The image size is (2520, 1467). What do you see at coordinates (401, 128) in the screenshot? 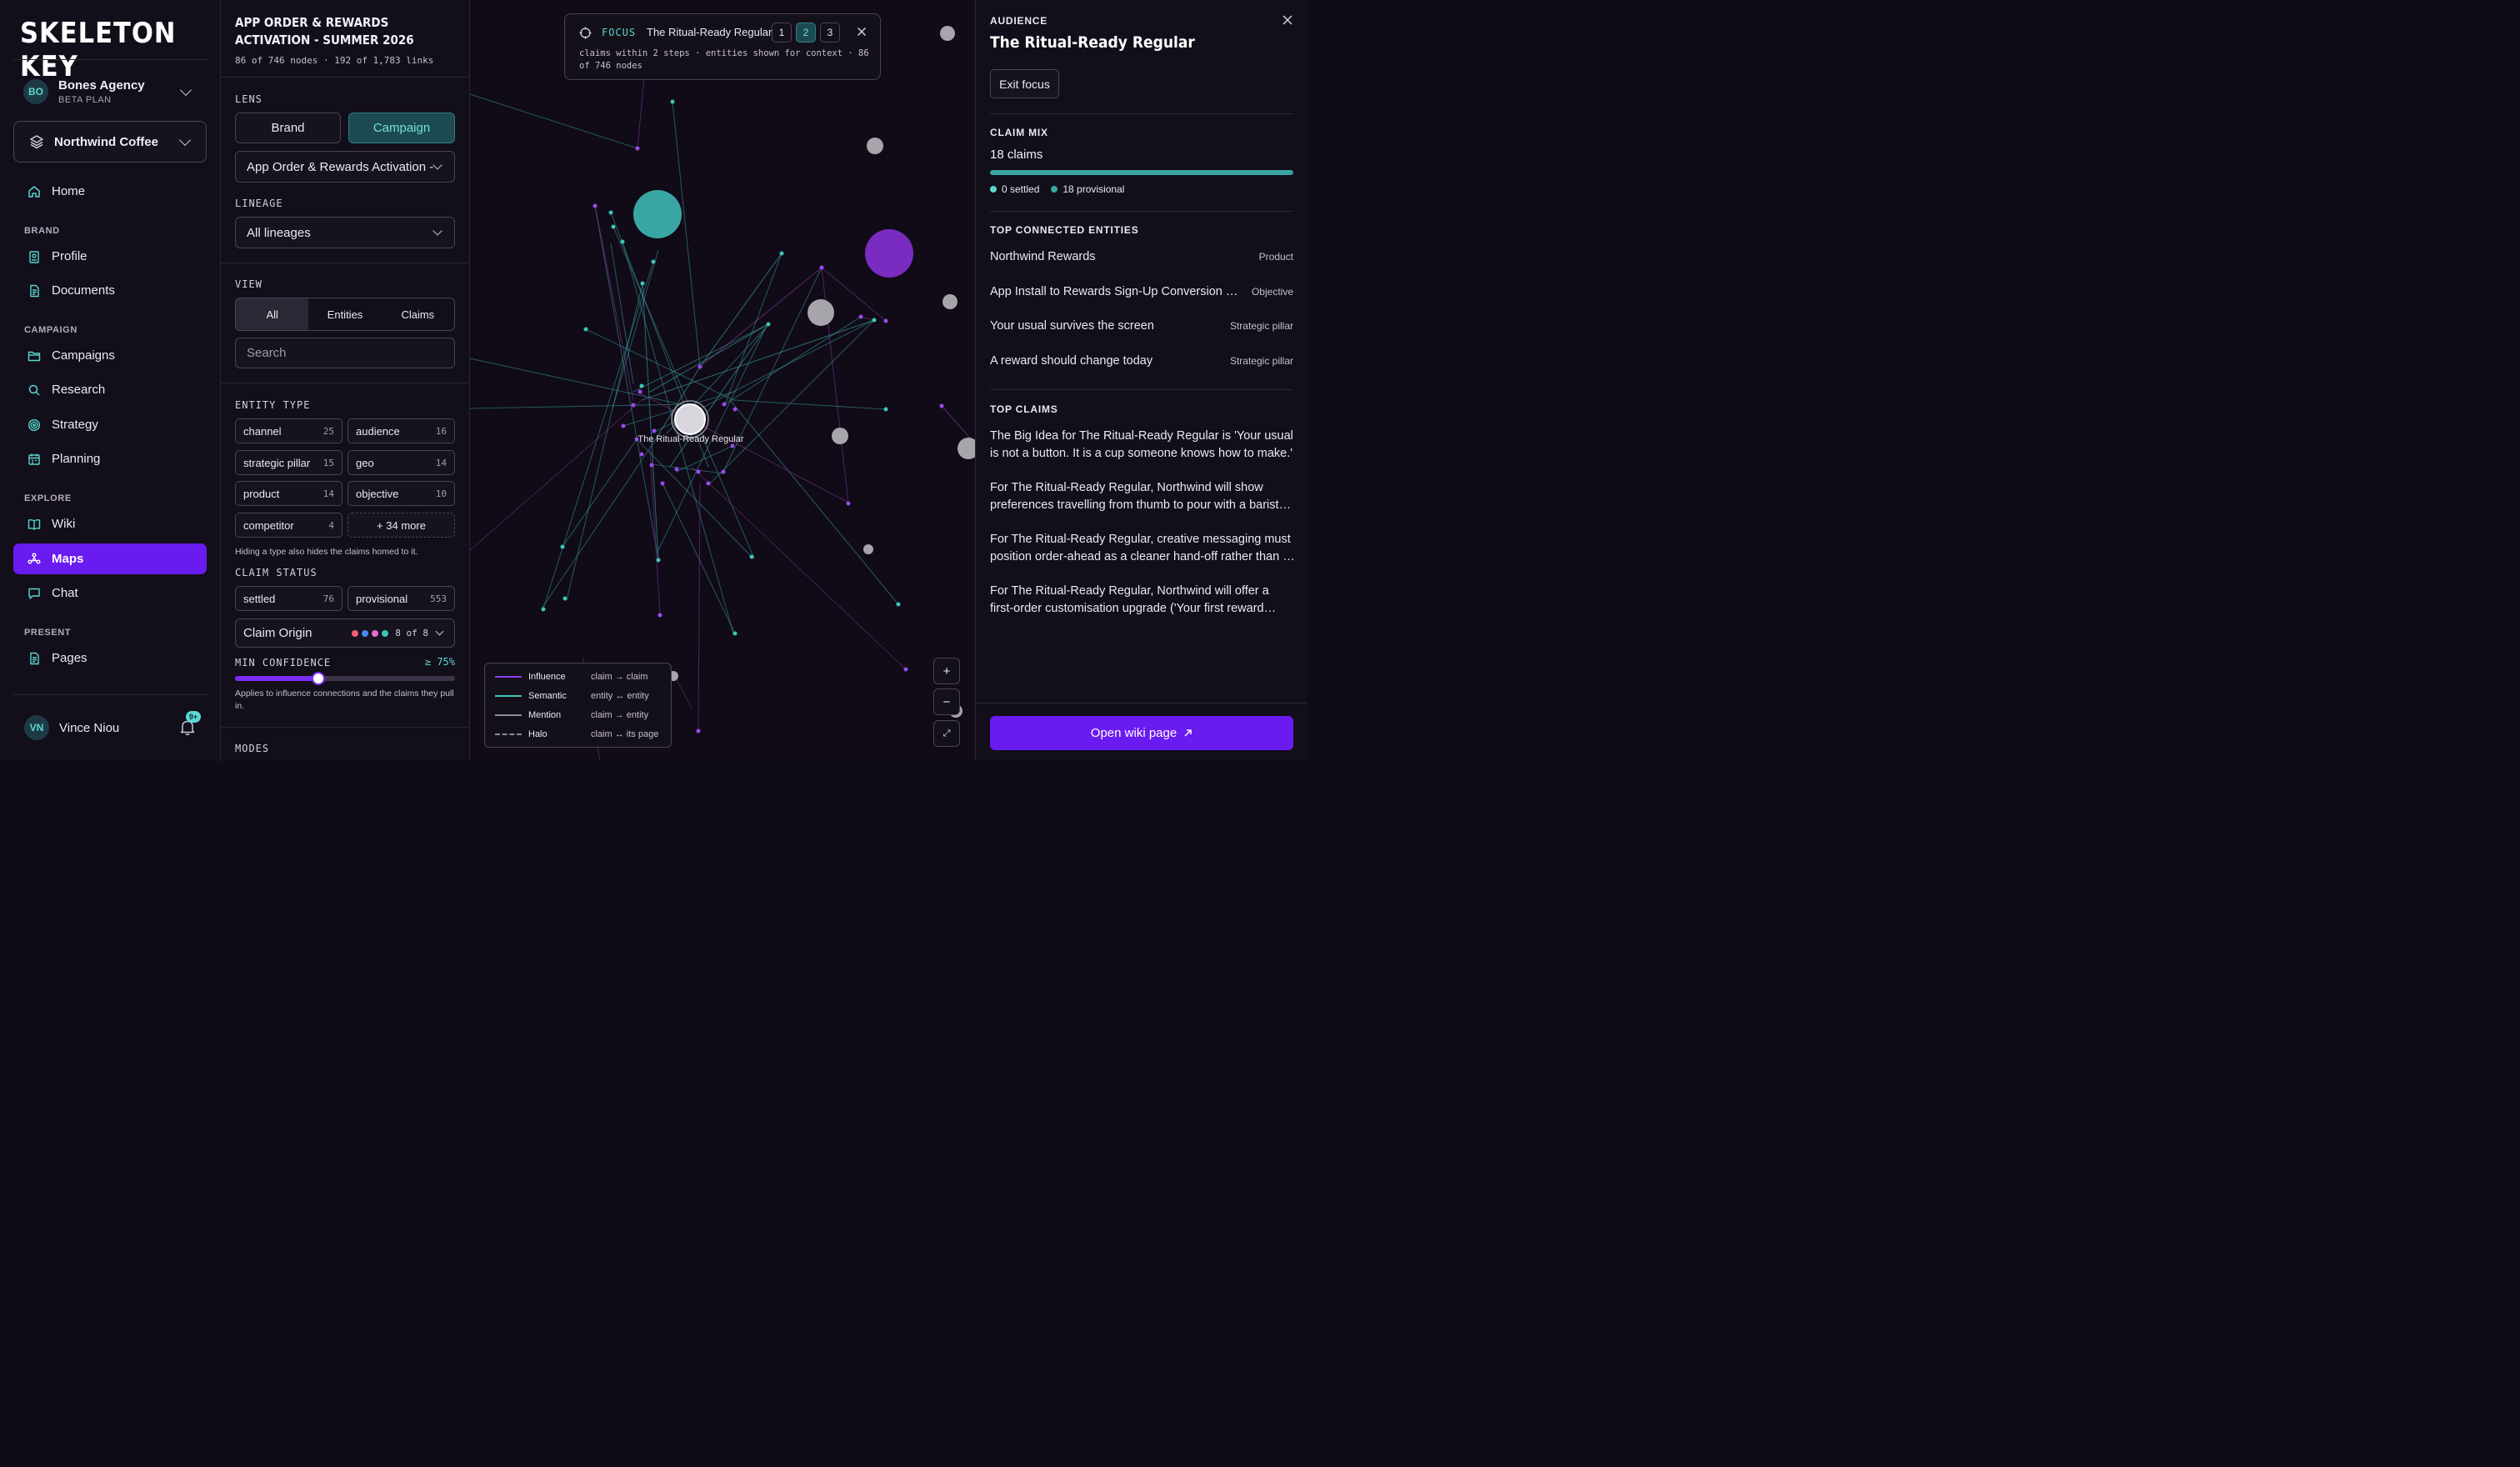
I see `lens-campaign-button: Campaign` at bounding box center [401, 128].